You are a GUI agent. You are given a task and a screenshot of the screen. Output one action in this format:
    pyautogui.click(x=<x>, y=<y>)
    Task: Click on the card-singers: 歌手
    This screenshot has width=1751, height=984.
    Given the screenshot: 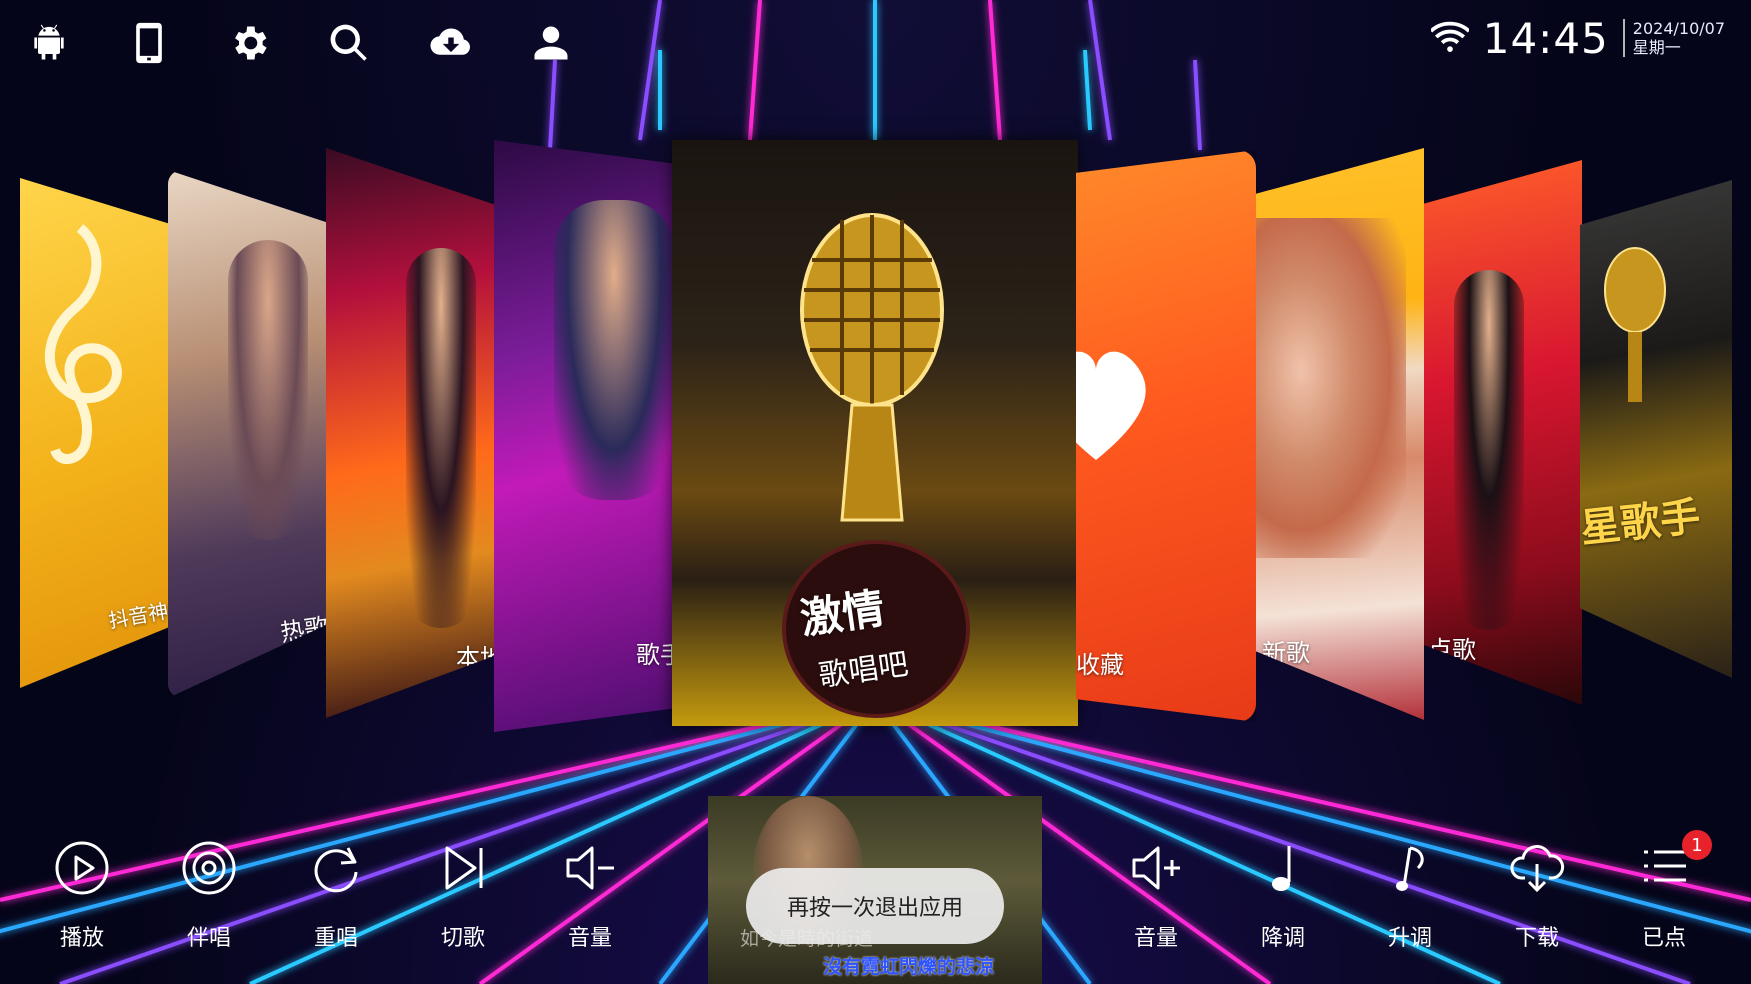 What is the action you would take?
    pyautogui.click(x=584, y=436)
    